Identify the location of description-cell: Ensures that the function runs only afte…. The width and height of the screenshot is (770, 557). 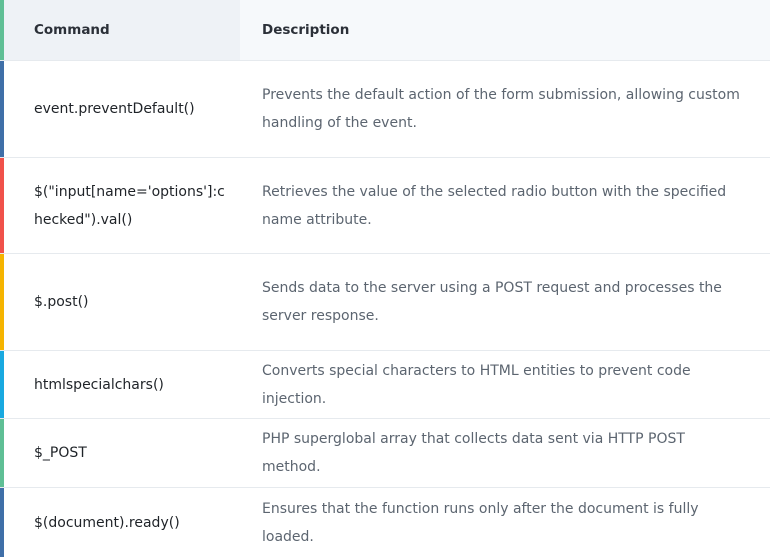
(480, 522).